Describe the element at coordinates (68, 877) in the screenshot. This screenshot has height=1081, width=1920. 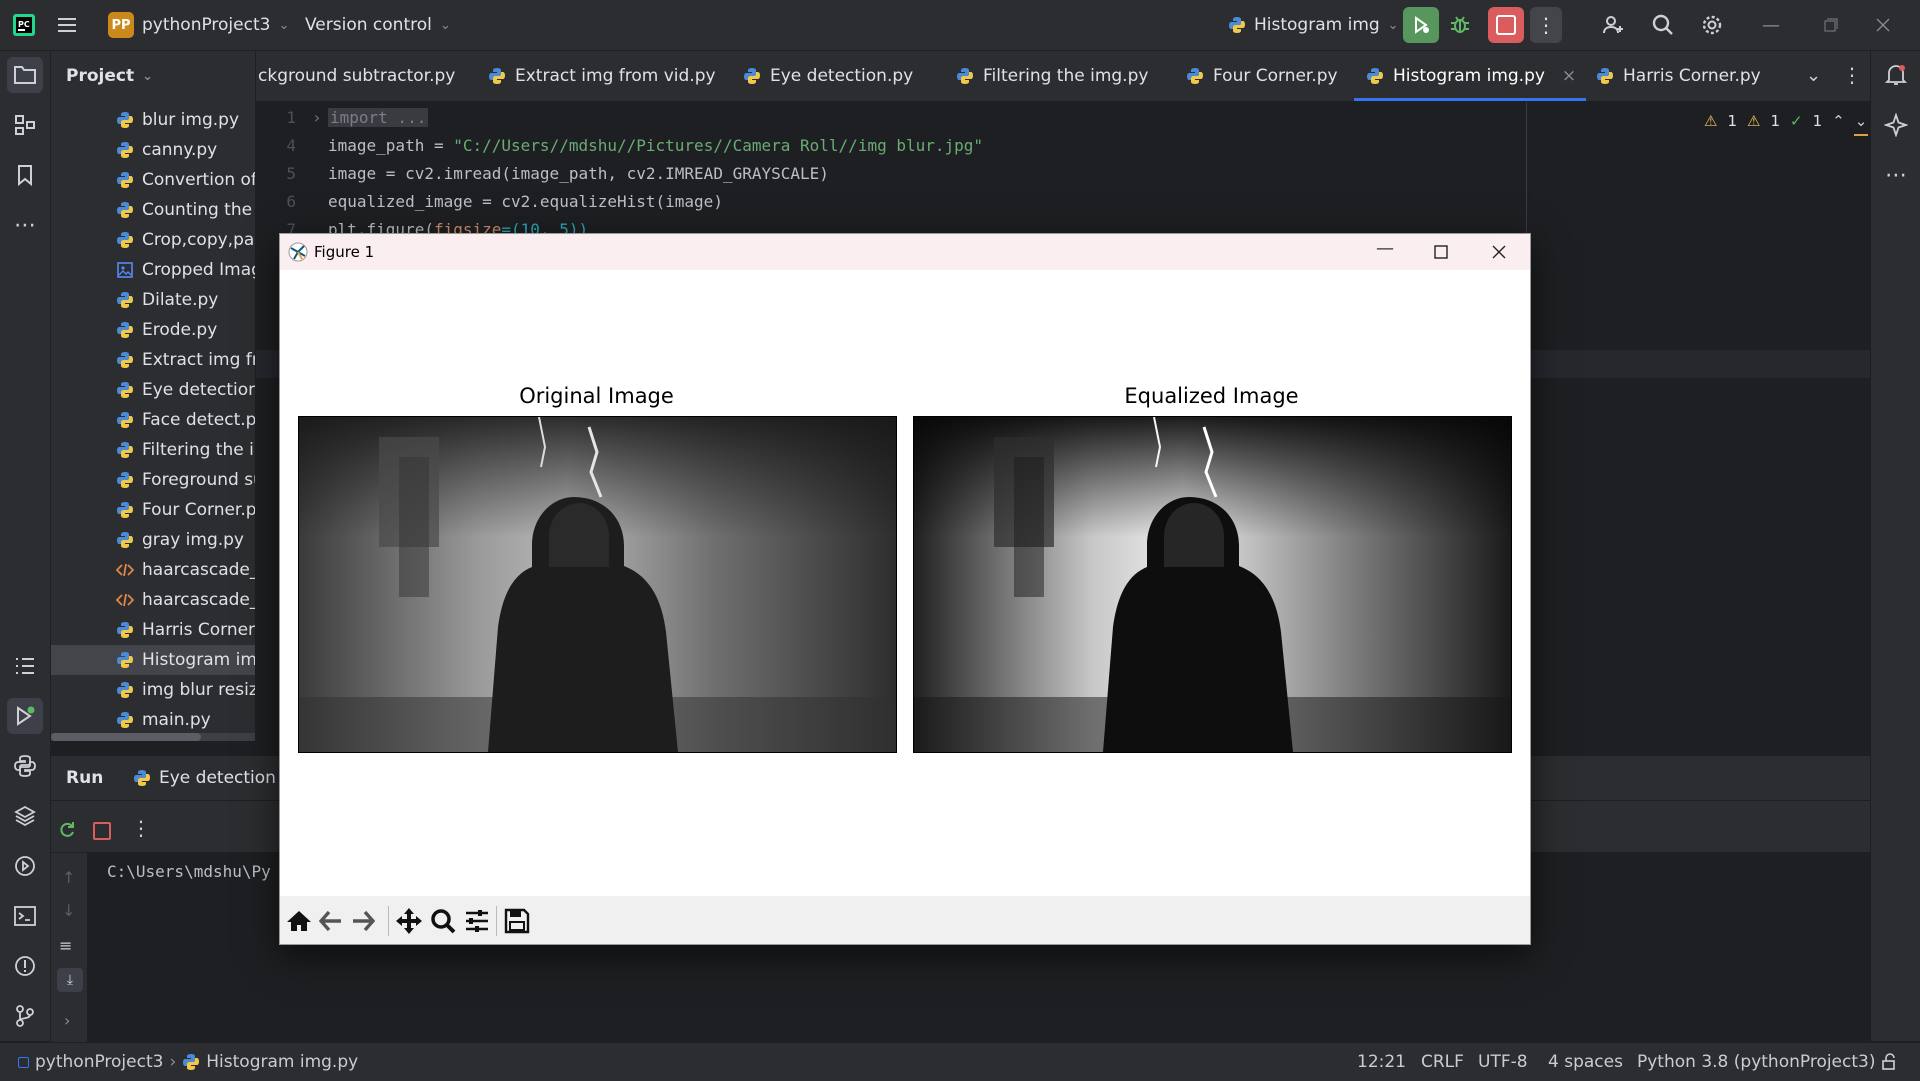
I see `scroll-up-icon: ↑` at that location.